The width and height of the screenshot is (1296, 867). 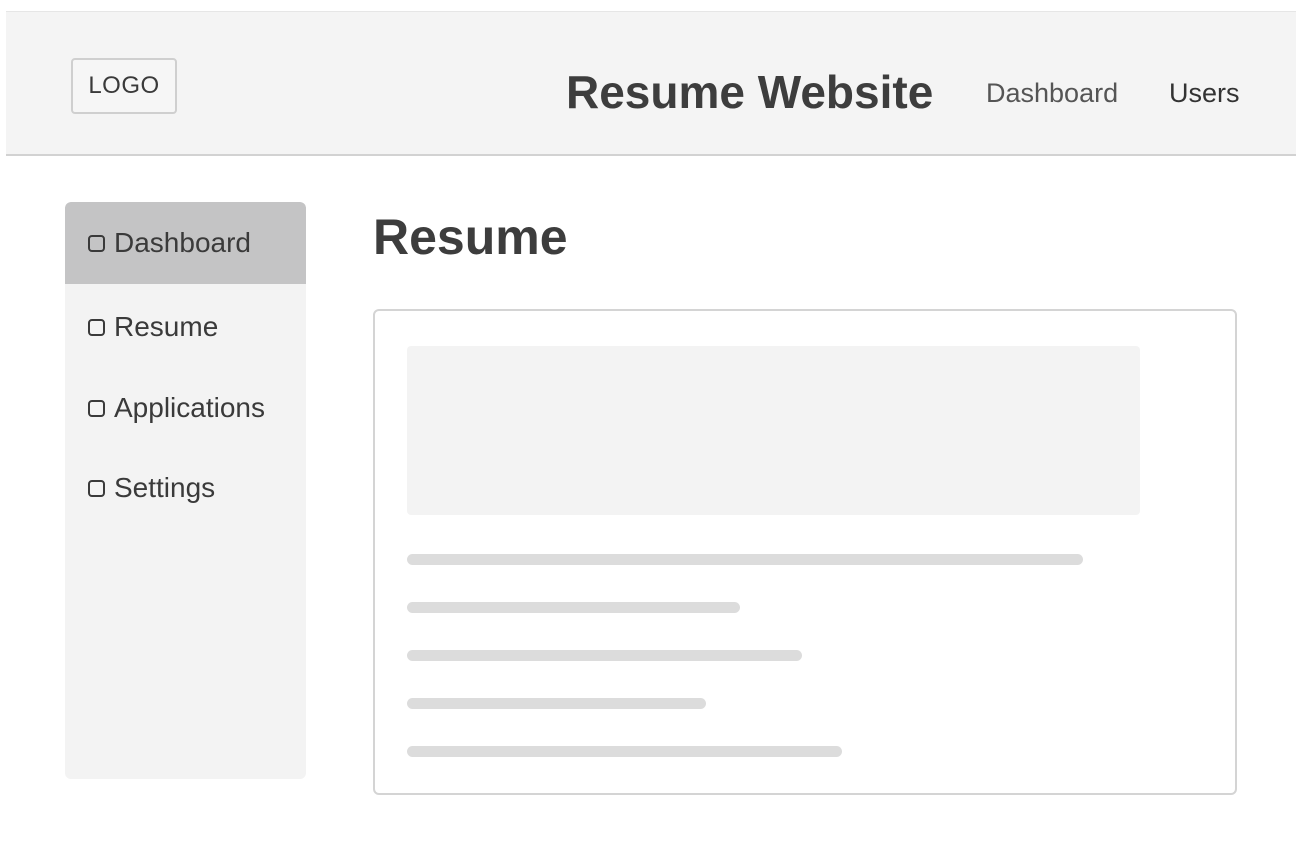 I want to click on top-nav-users: Users, so click(x=1204, y=93).